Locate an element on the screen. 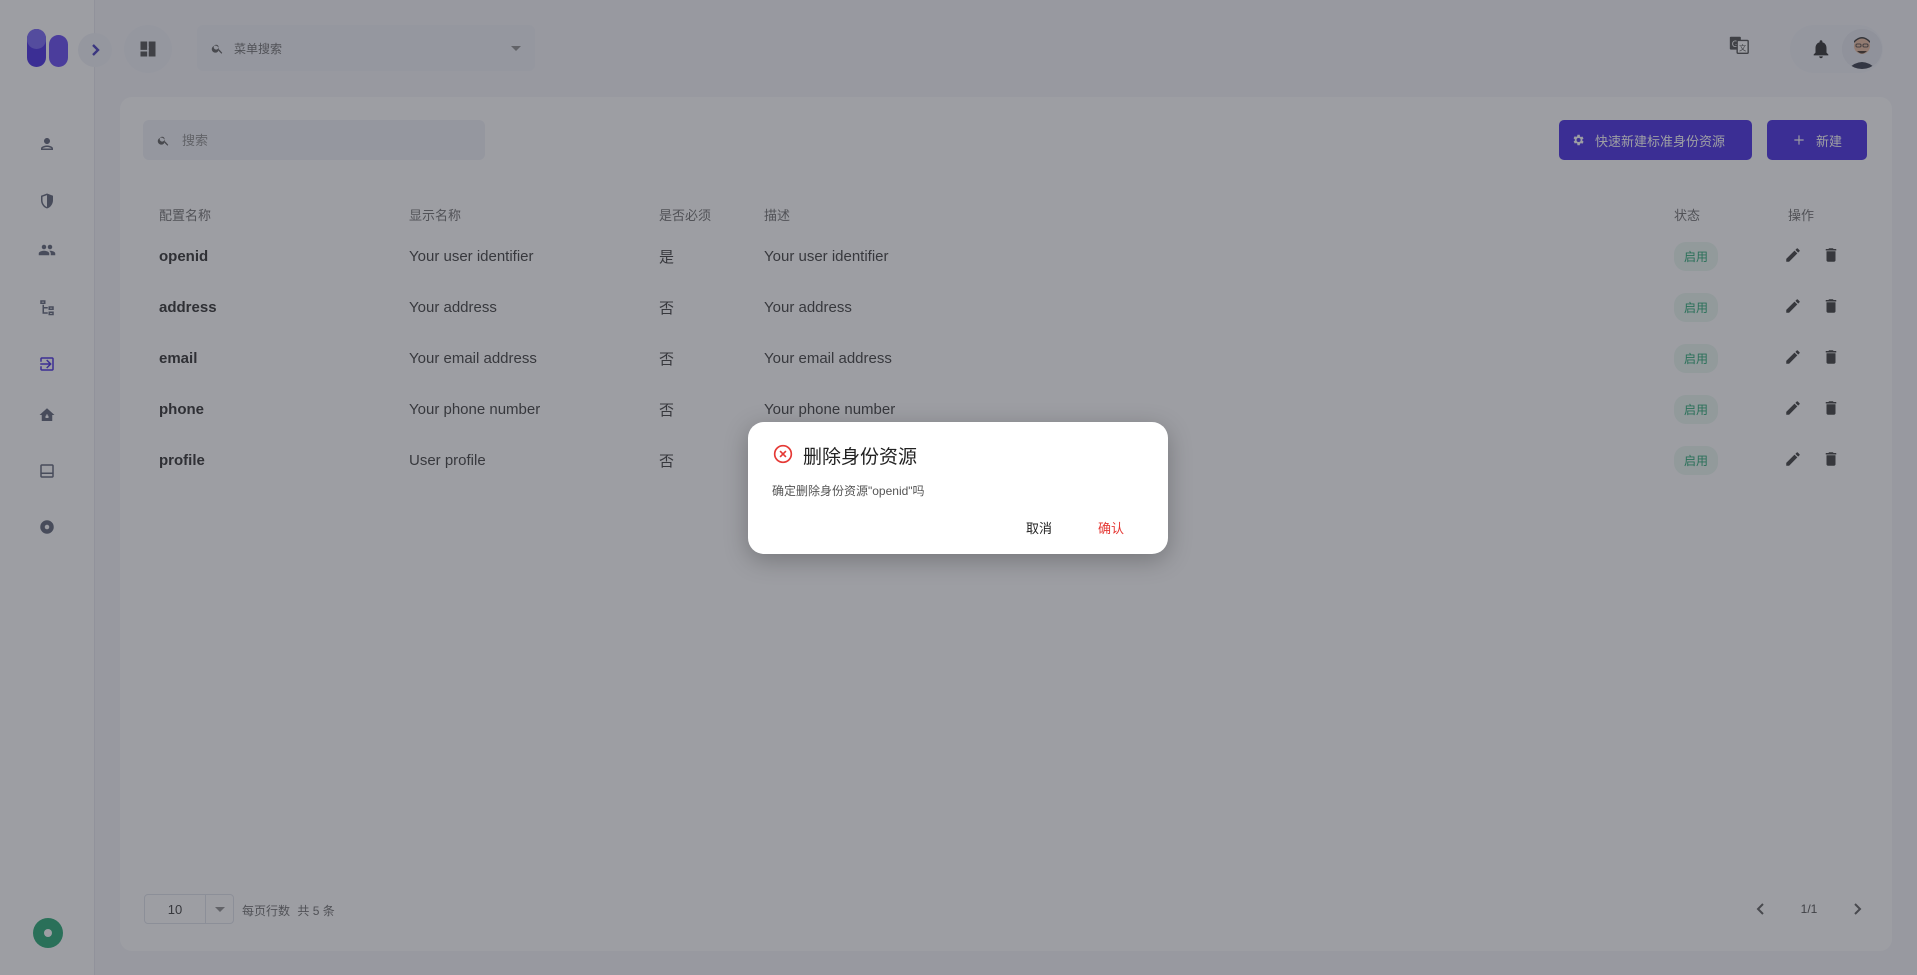  confirm-button: 确认 is located at coordinates (1111, 527).